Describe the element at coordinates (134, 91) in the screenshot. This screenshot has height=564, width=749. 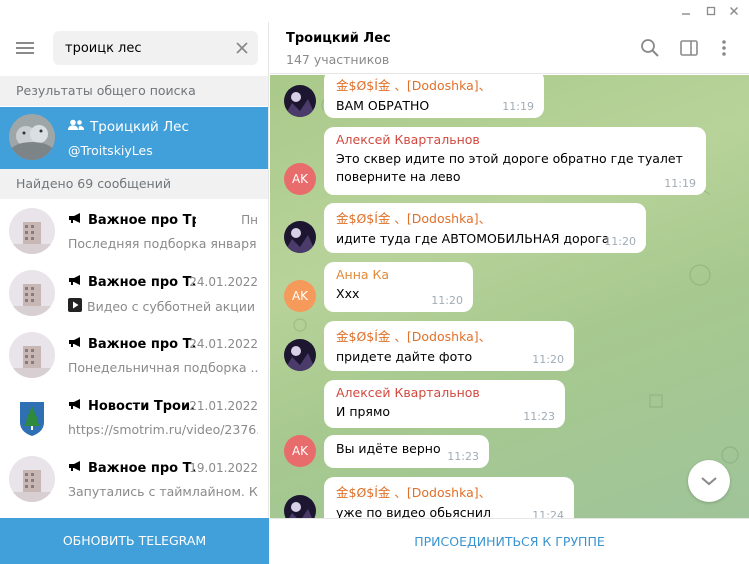
I see `section-header-global: Результаты общего поиска` at that location.